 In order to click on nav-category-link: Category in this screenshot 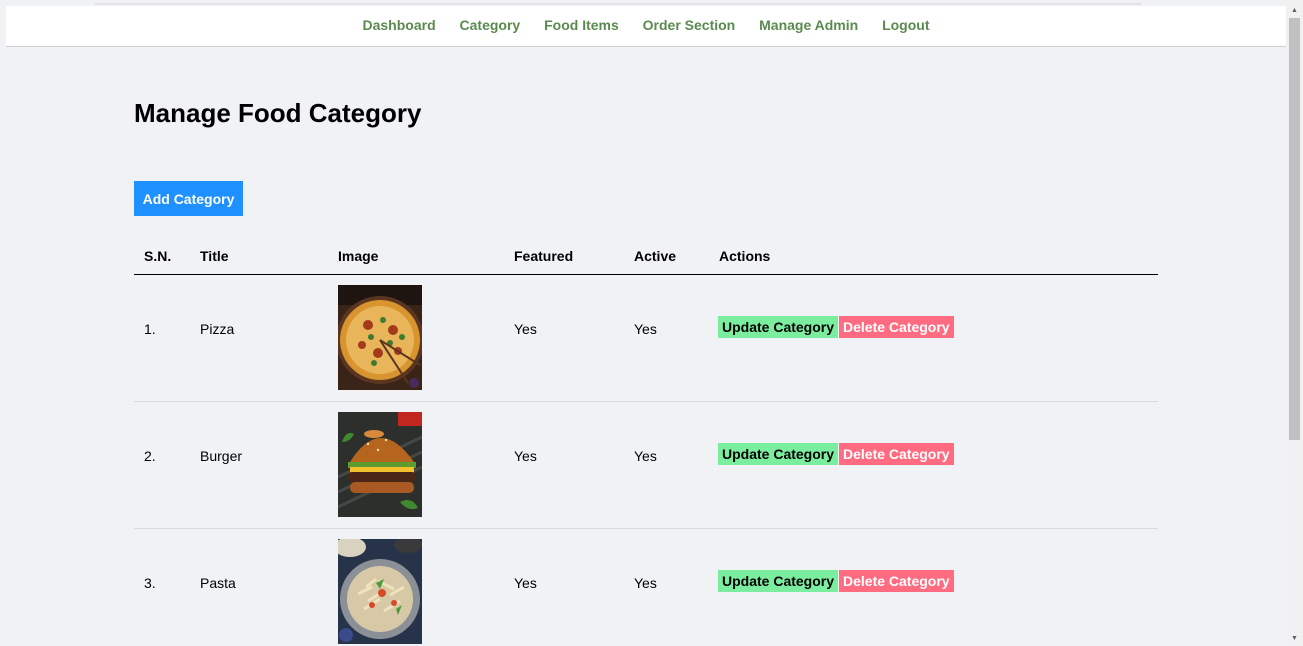, I will do `click(490, 25)`.